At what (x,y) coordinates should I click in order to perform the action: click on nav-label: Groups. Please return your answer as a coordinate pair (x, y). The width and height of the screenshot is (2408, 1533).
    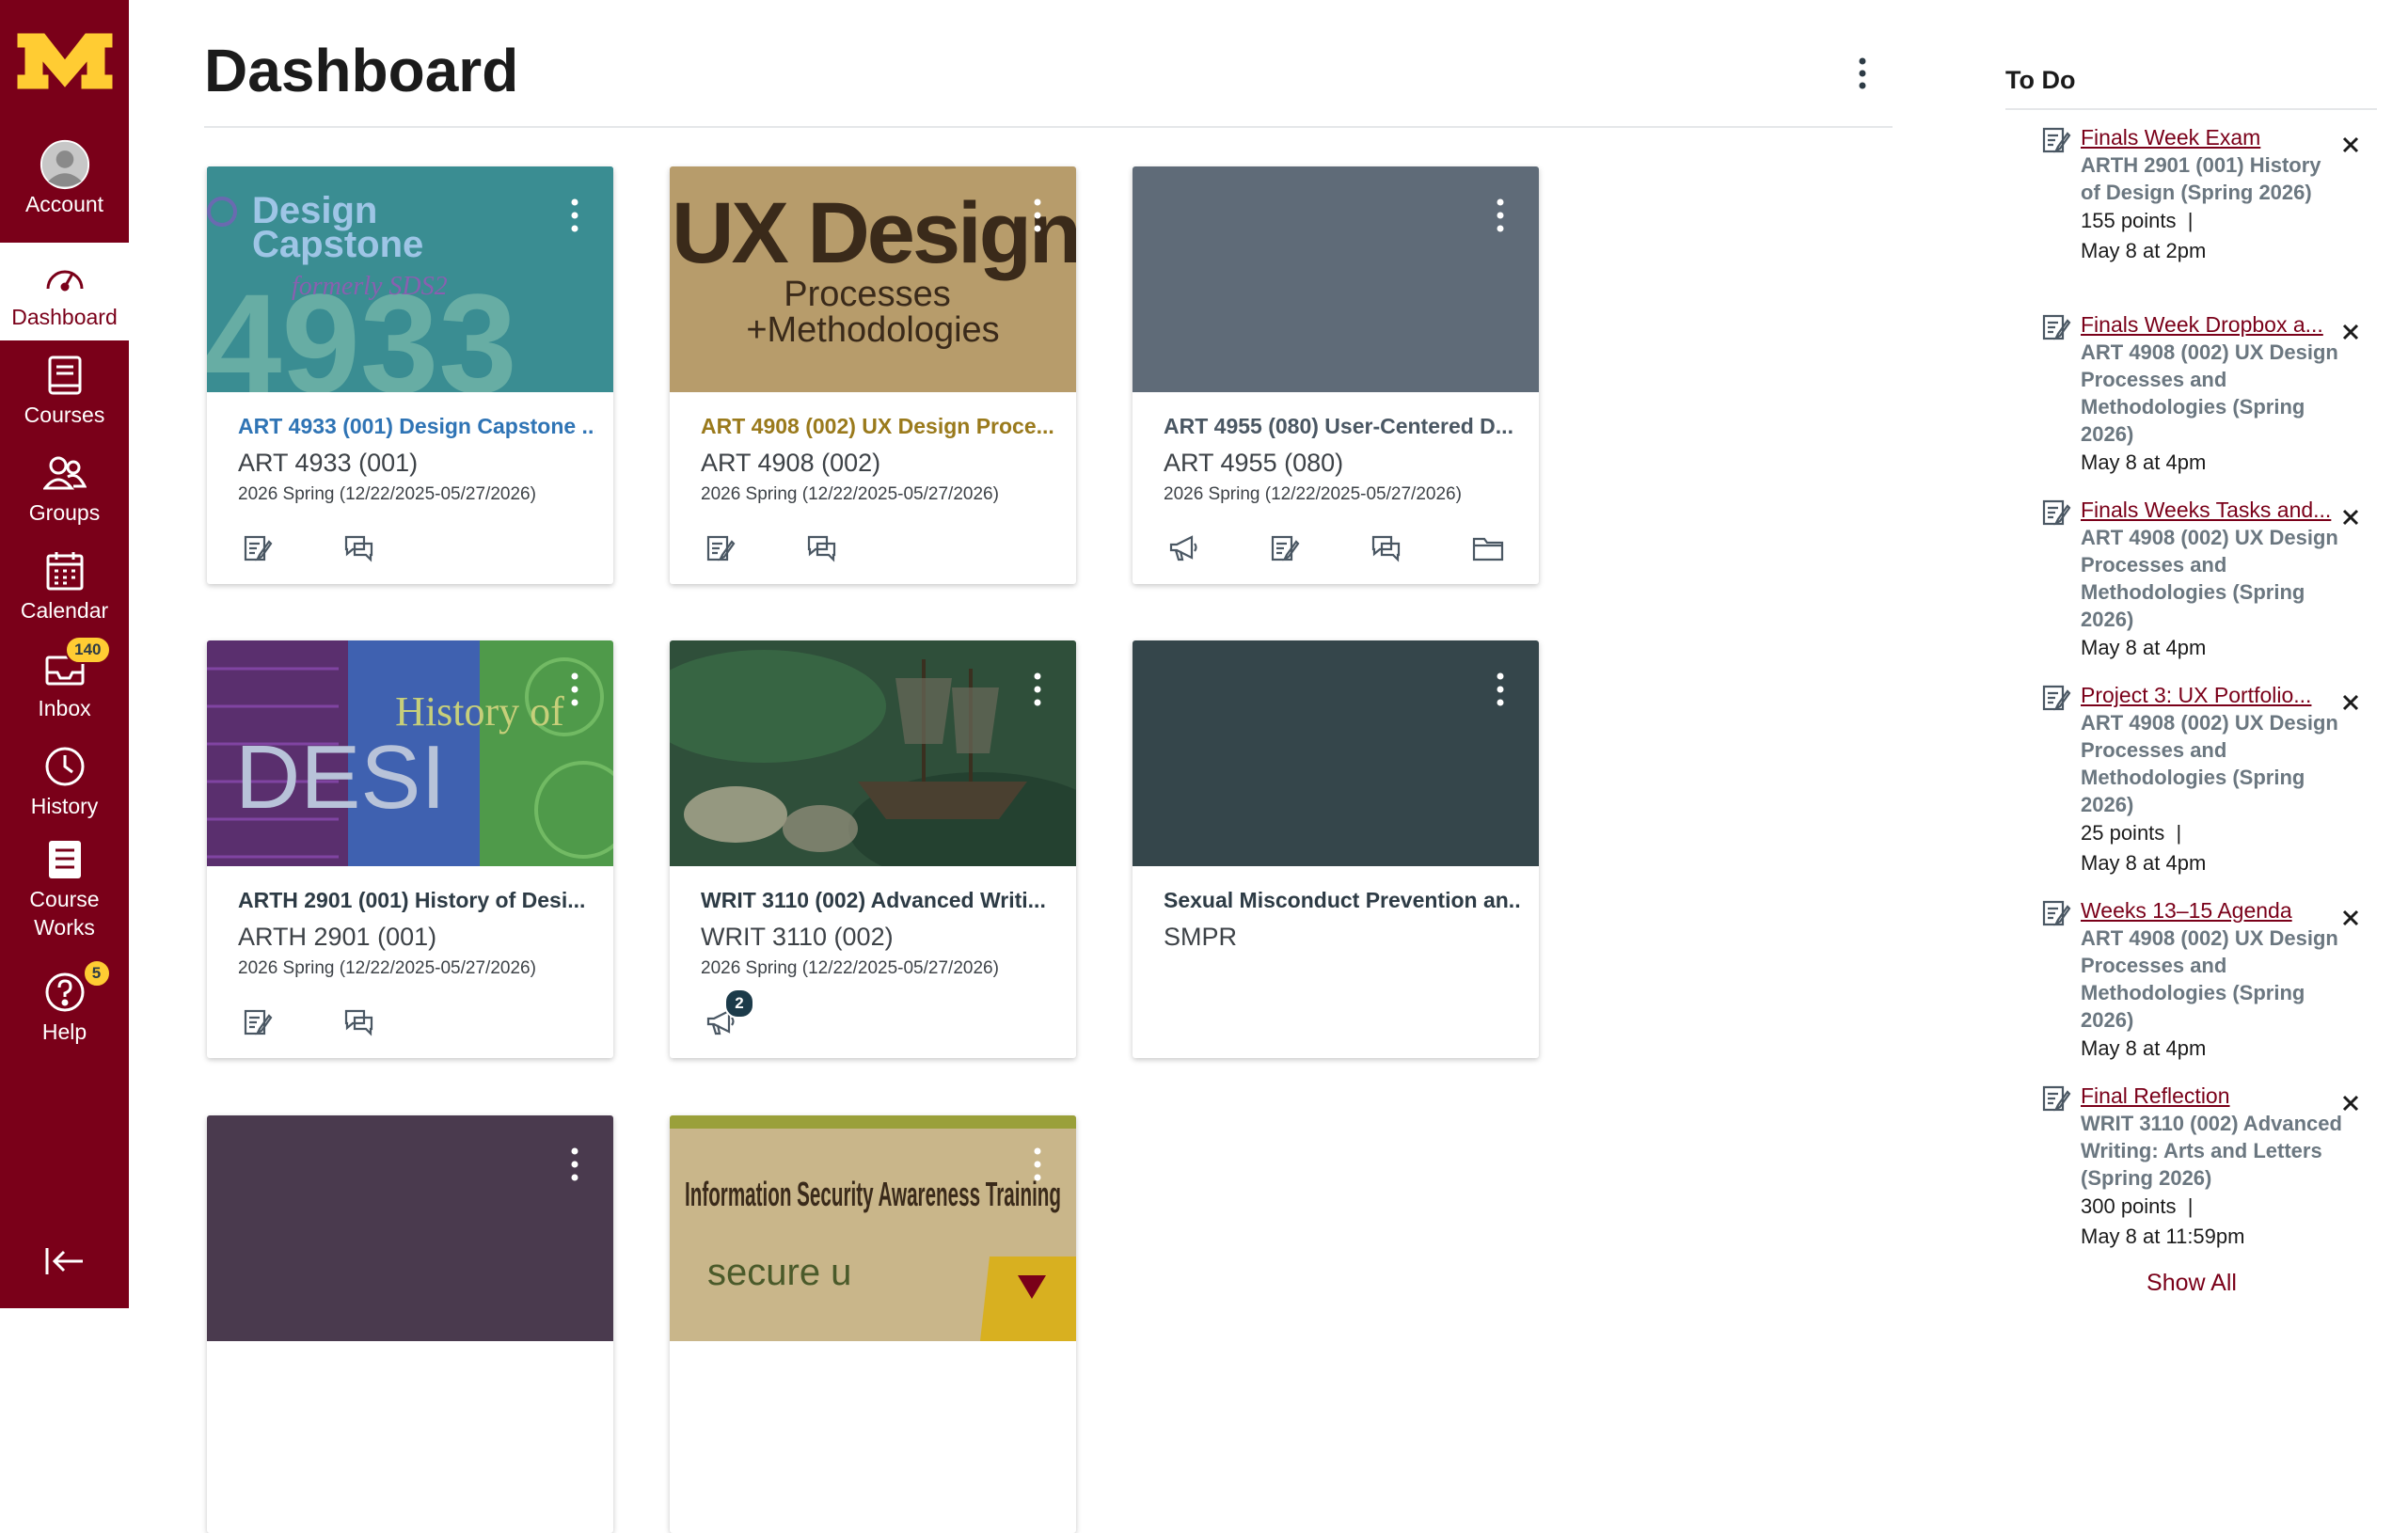
    Looking at the image, I should click on (65, 512).